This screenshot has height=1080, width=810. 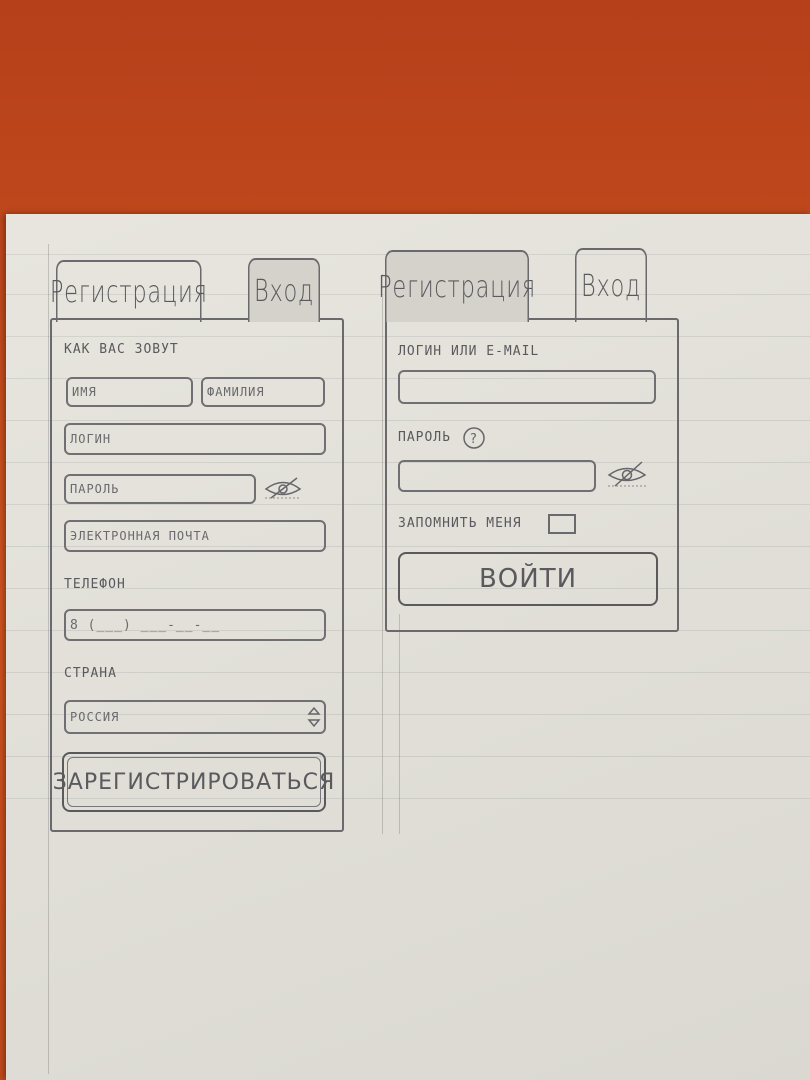 I want to click on question-circle-icon: ?, so click(x=474, y=438).